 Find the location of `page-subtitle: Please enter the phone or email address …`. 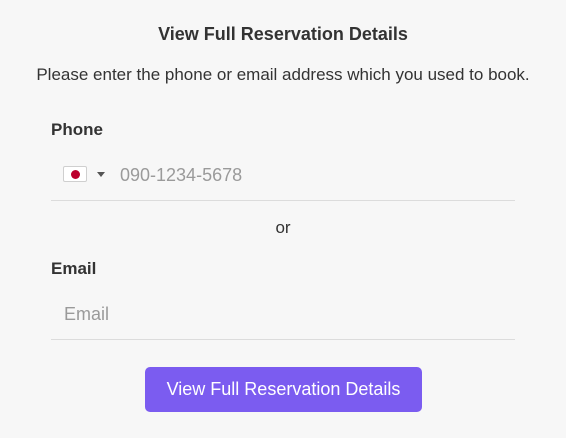

page-subtitle: Please enter the phone or email address … is located at coordinates (283, 74).